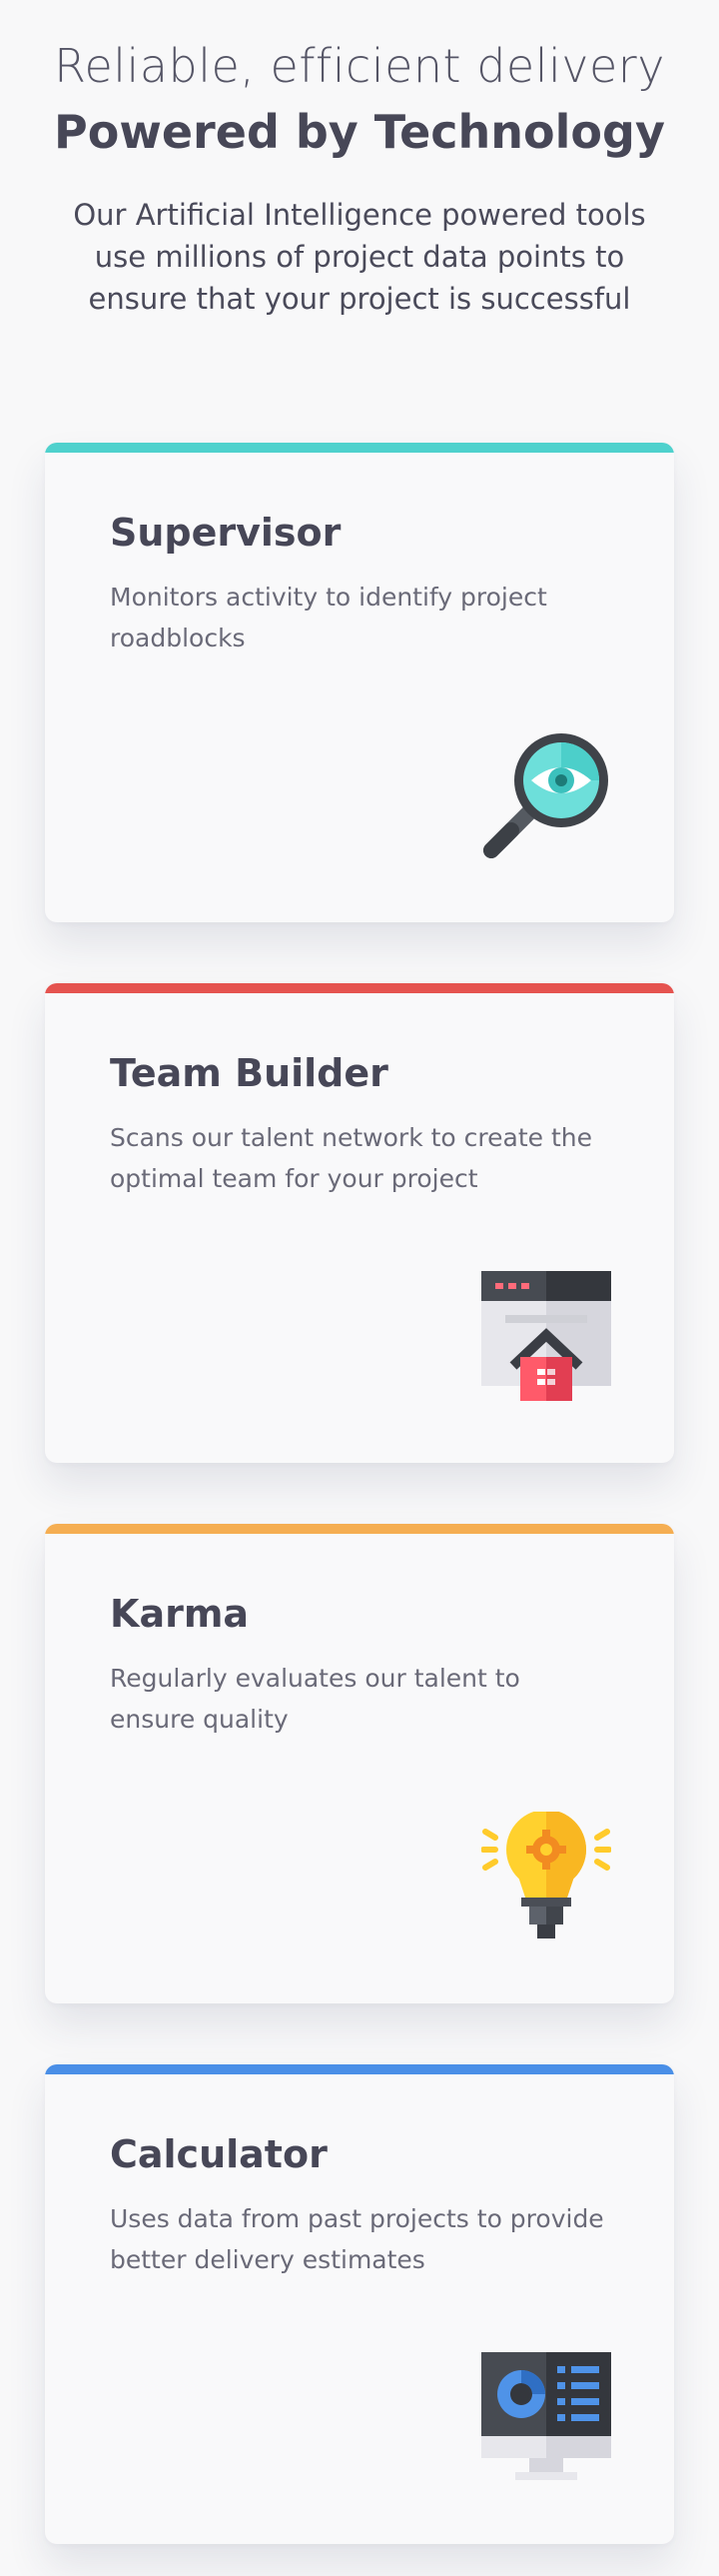 The height and width of the screenshot is (2576, 719). I want to click on monitor-dashboard-icon, so click(546, 2417).